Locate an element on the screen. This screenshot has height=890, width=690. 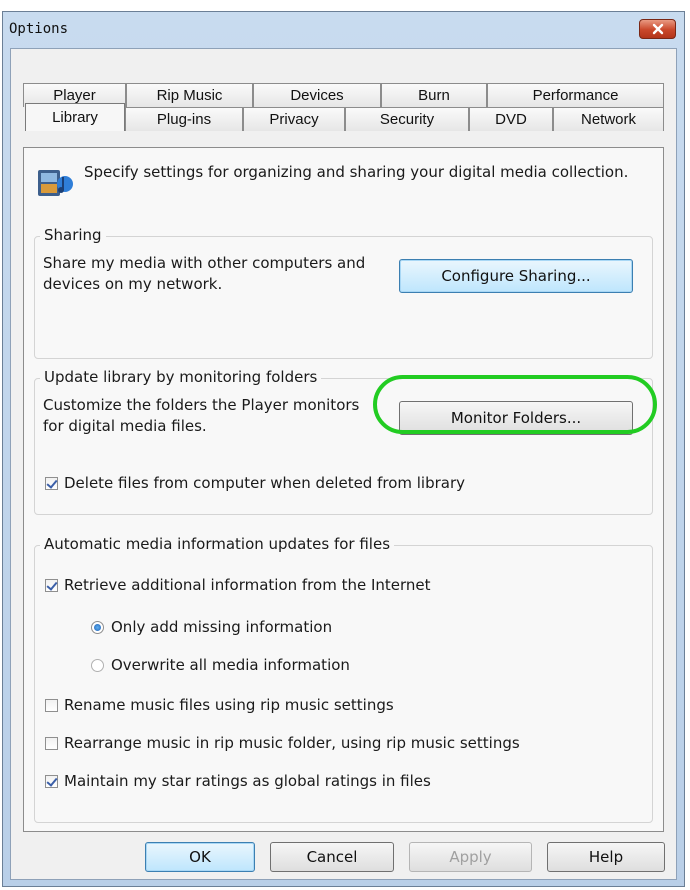
tab-performance: Performance is located at coordinates (575, 95).